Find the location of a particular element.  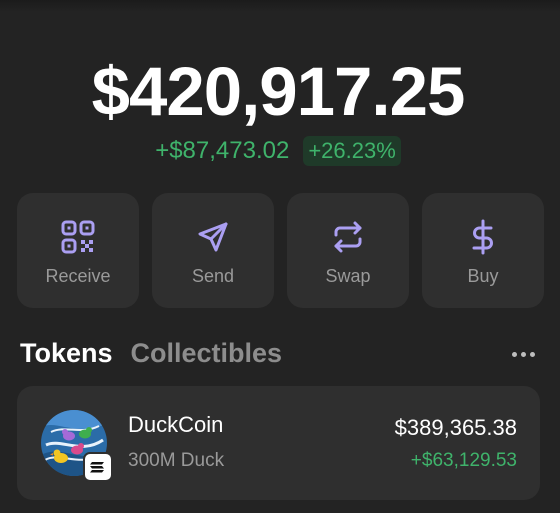

asset-tabs: Tokens Collectibles is located at coordinates (151, 353).